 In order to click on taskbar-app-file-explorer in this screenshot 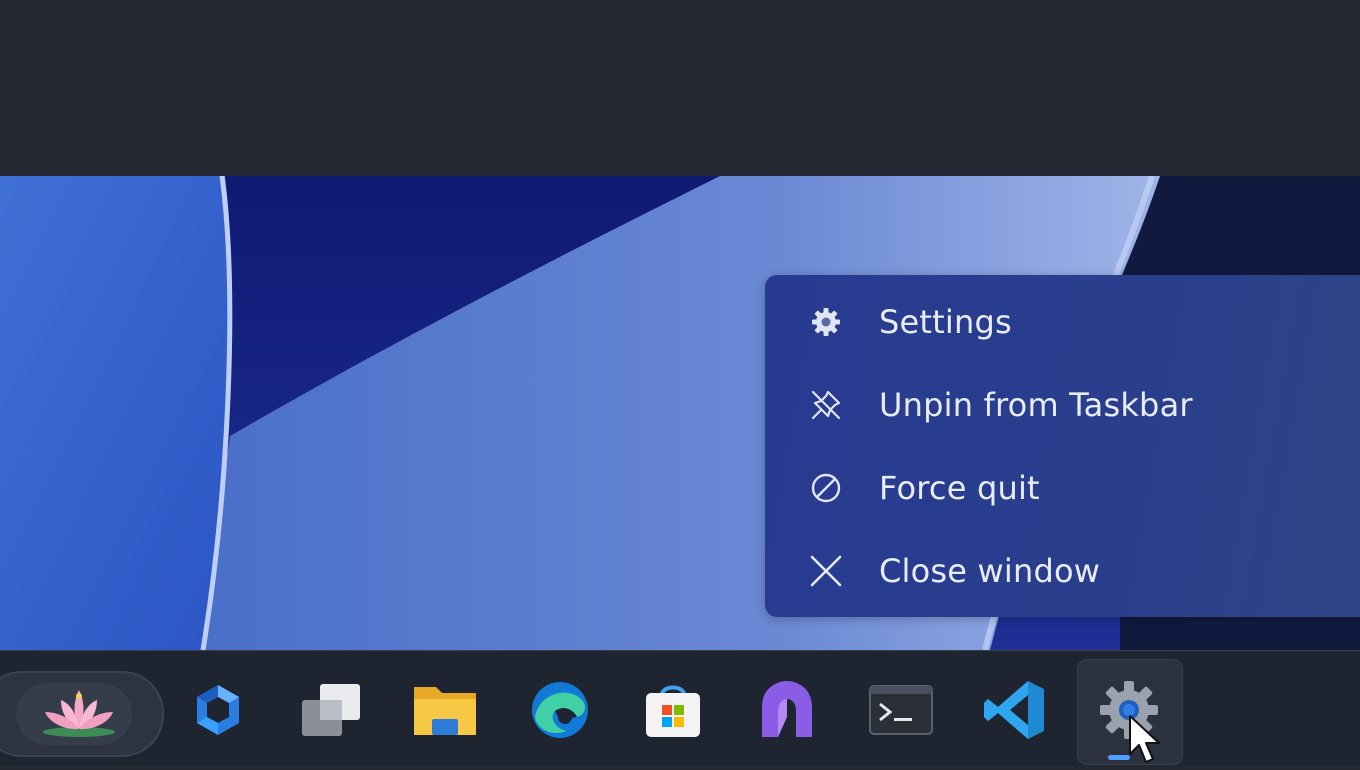, I will do `click(445, 712)`.